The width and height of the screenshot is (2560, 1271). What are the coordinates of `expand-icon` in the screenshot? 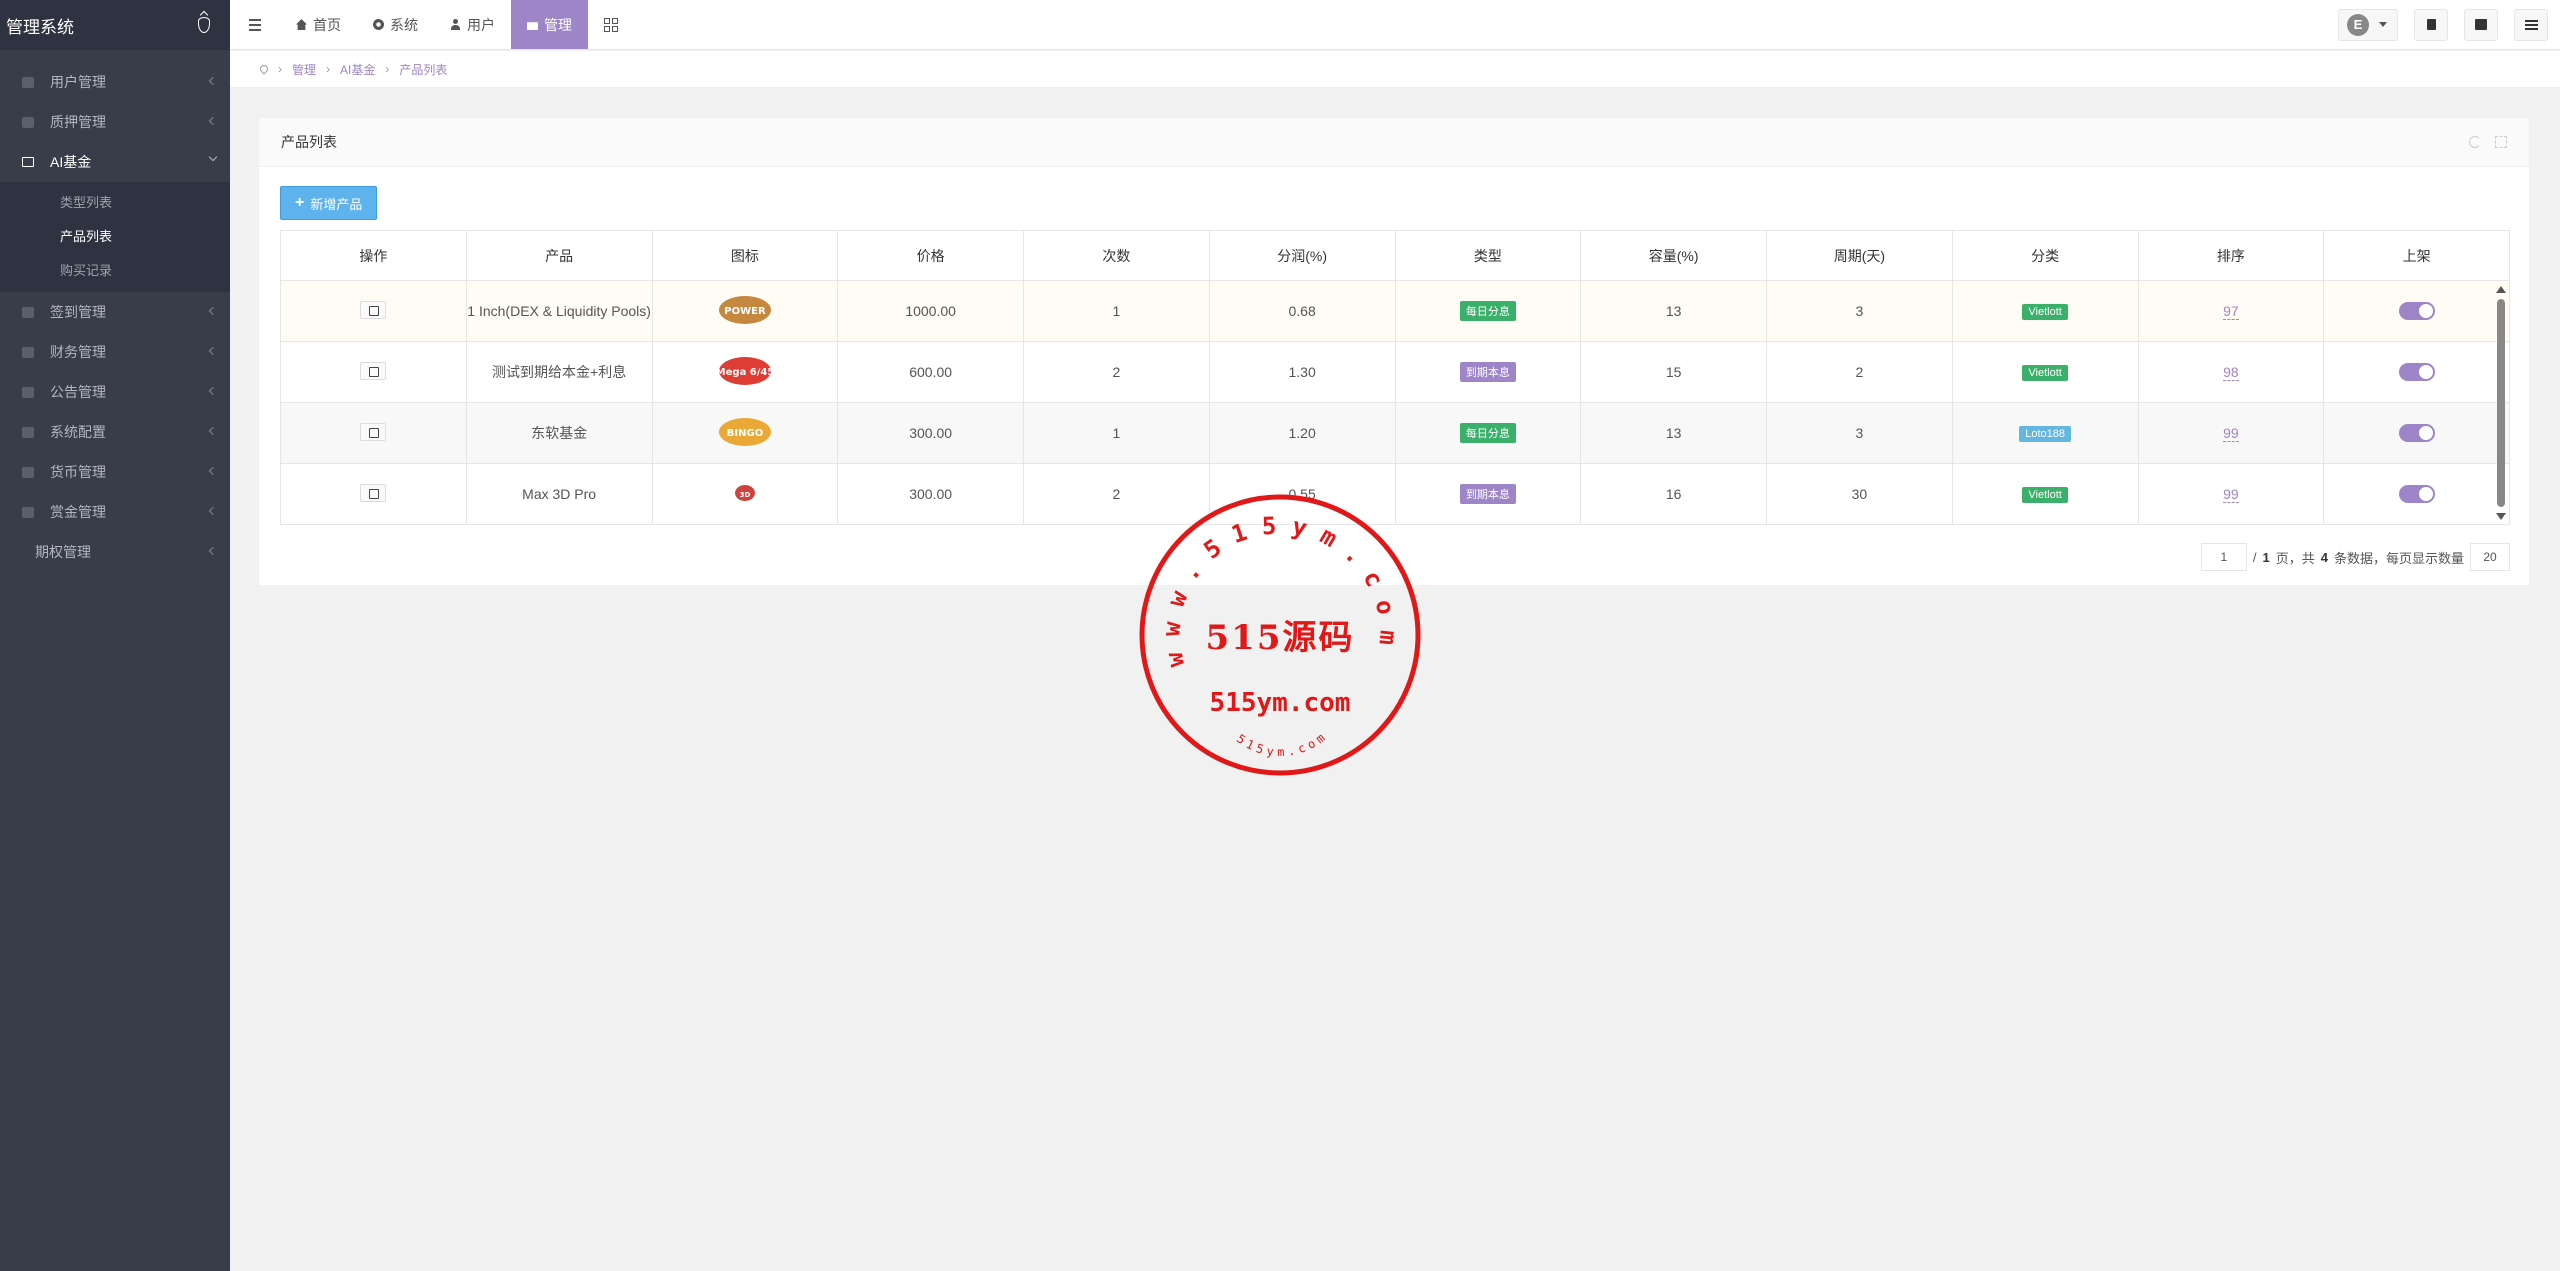 It's located at (2501, 142).